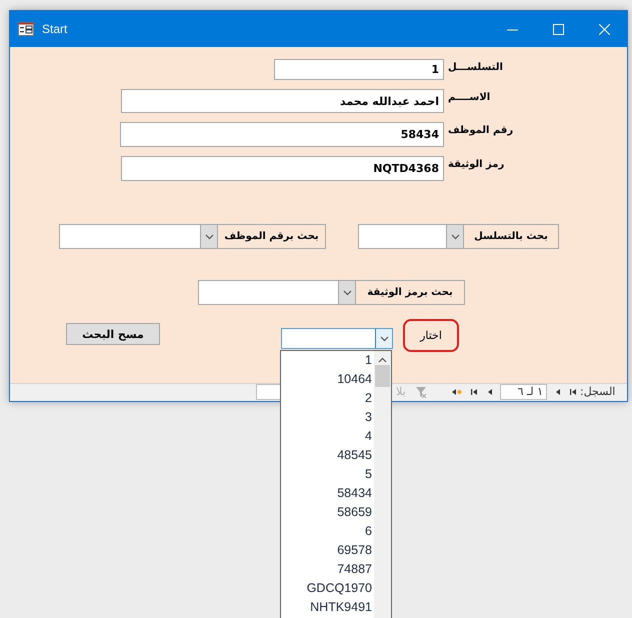 This screenshot has width=632, height=618. I want to click on field-label: الاســــم, so click(469, 97).